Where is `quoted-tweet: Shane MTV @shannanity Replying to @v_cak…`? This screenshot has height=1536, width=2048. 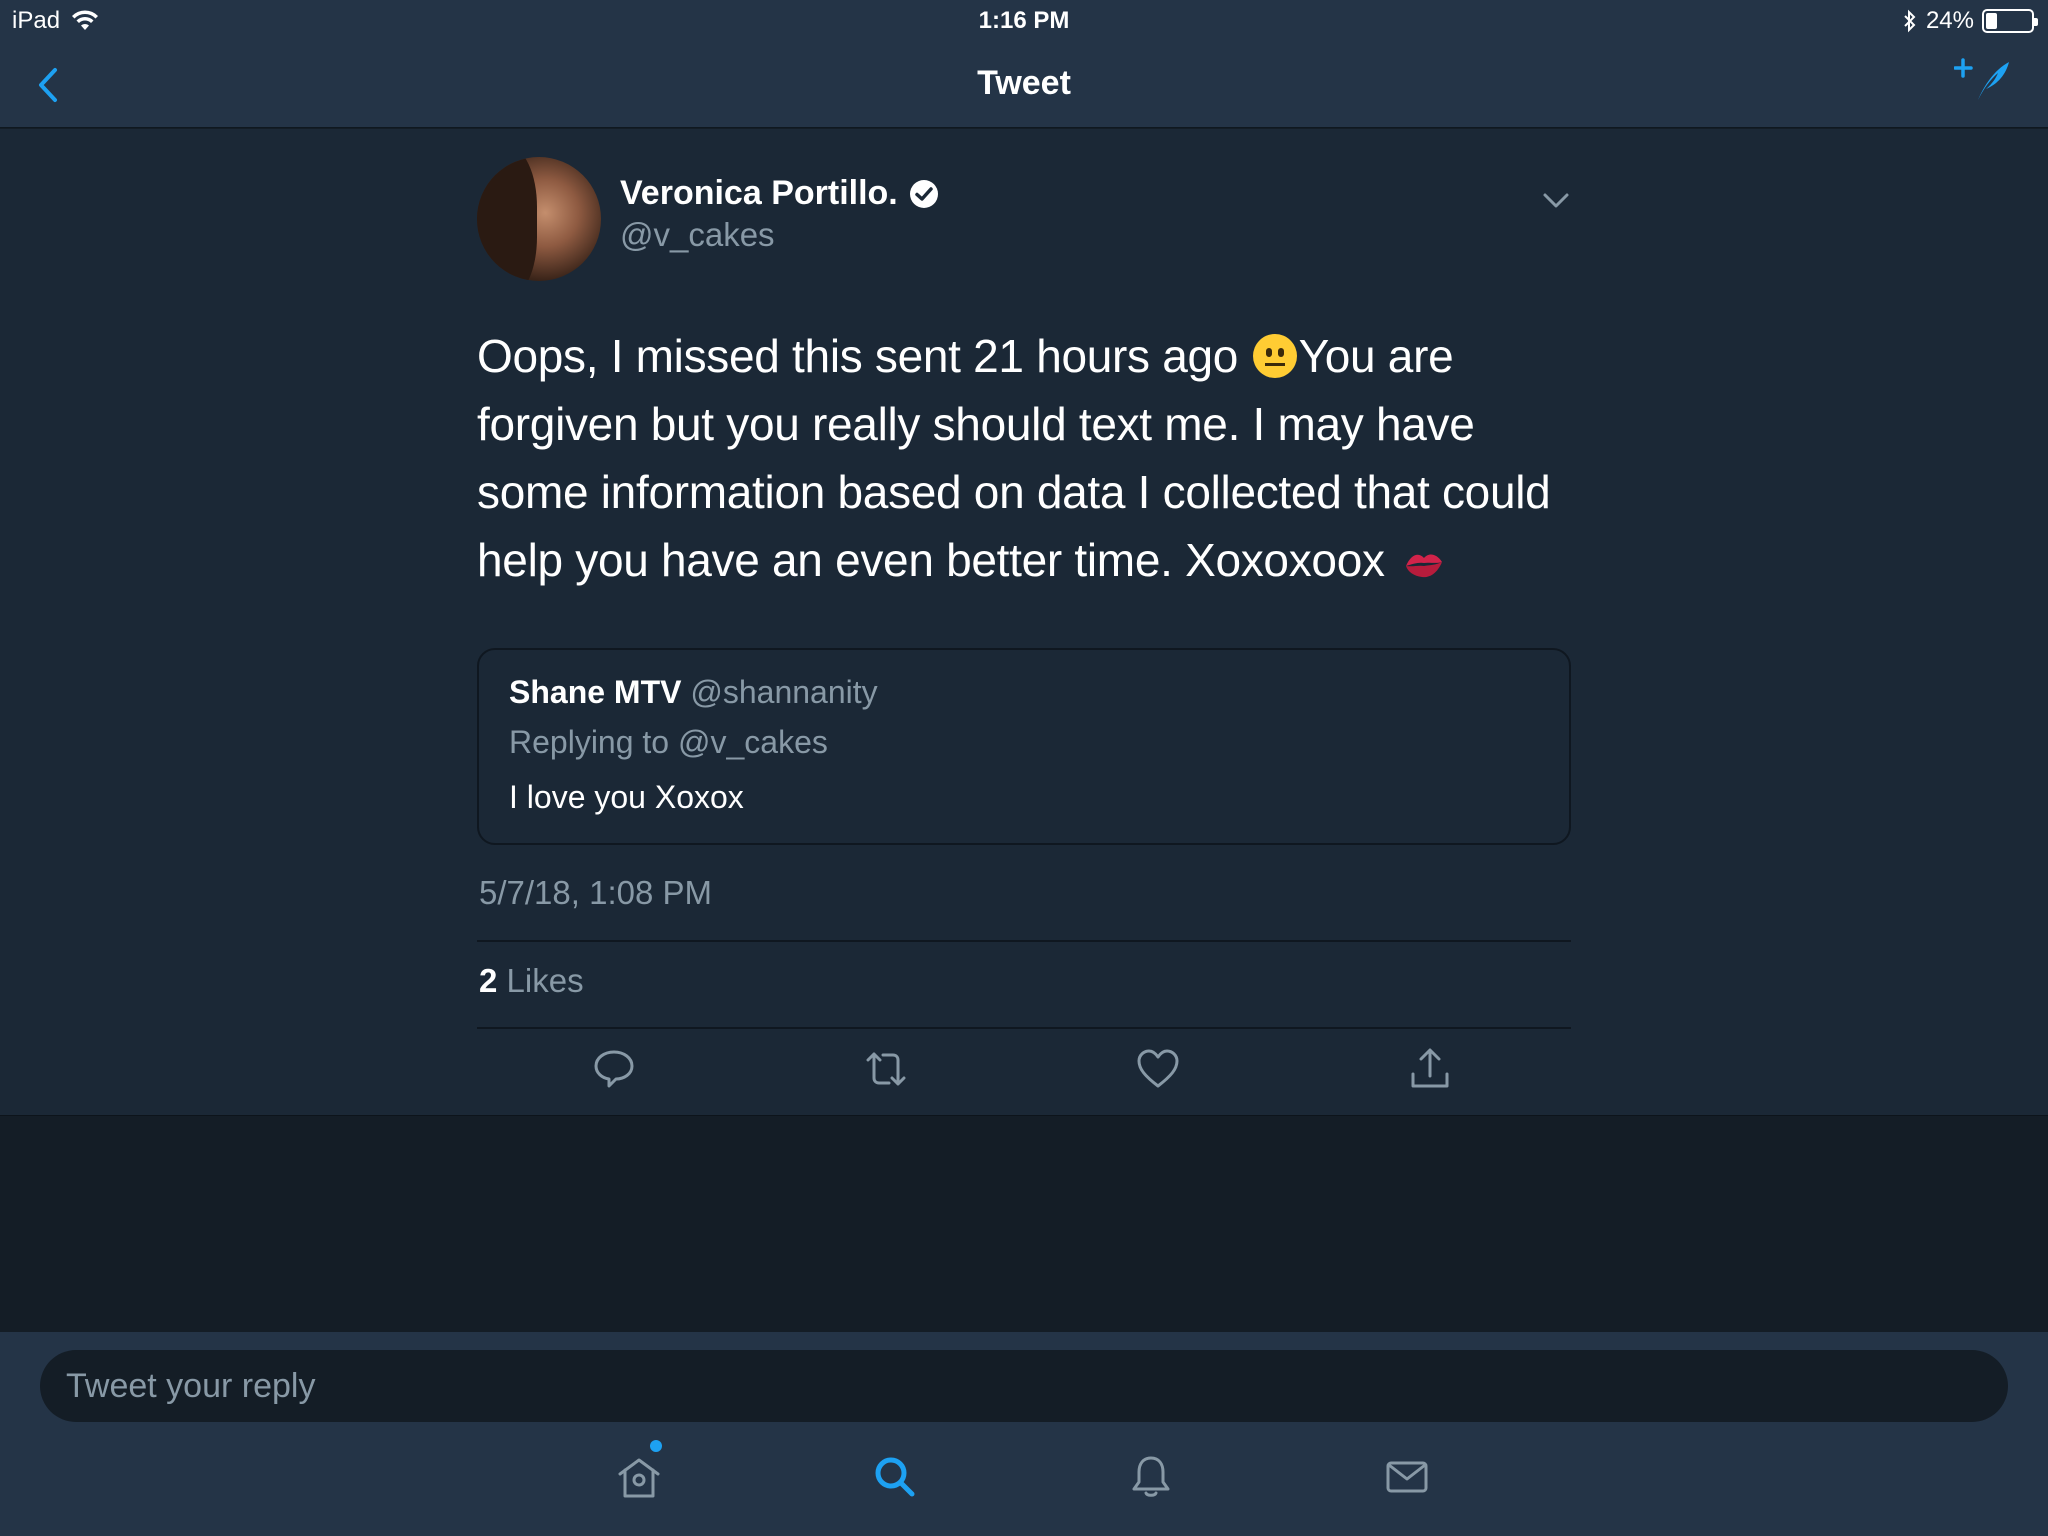 quoted-tweet: Shane MTV @shannanity Replying to @v_cak… is located at coordinates (1024, 746).